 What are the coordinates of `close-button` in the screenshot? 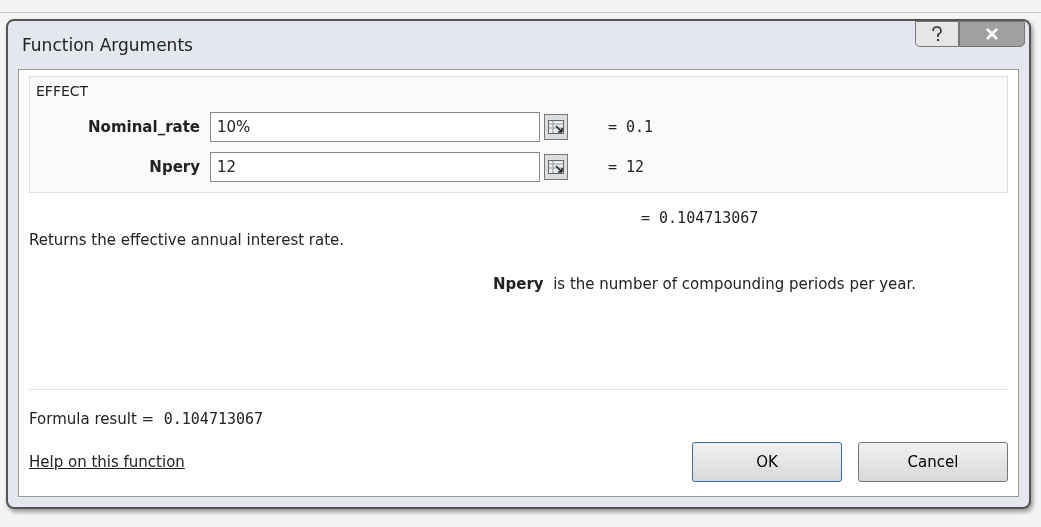 It's located at (992, 34).